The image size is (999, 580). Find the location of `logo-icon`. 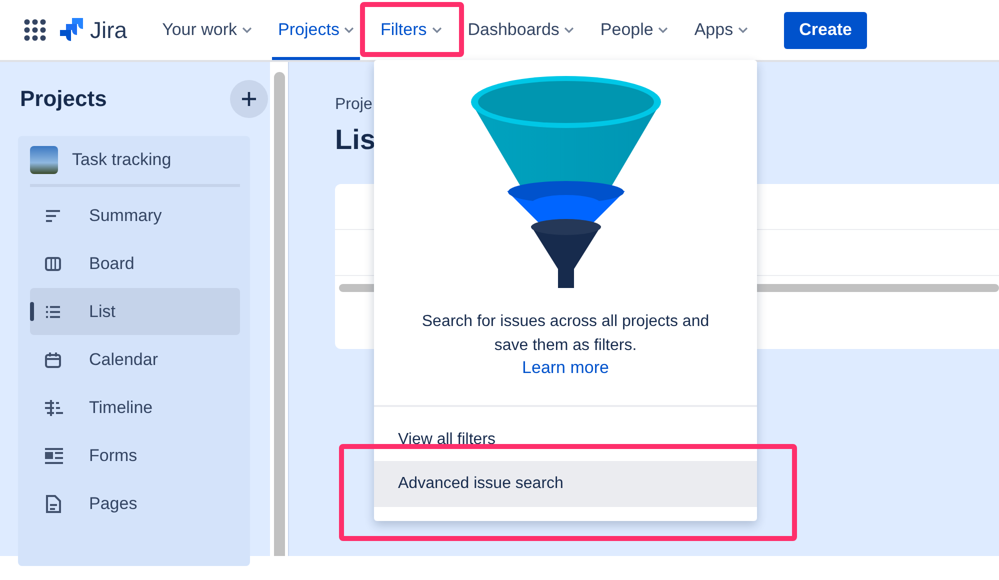

logo-icon is located at coordinates (72, 30).